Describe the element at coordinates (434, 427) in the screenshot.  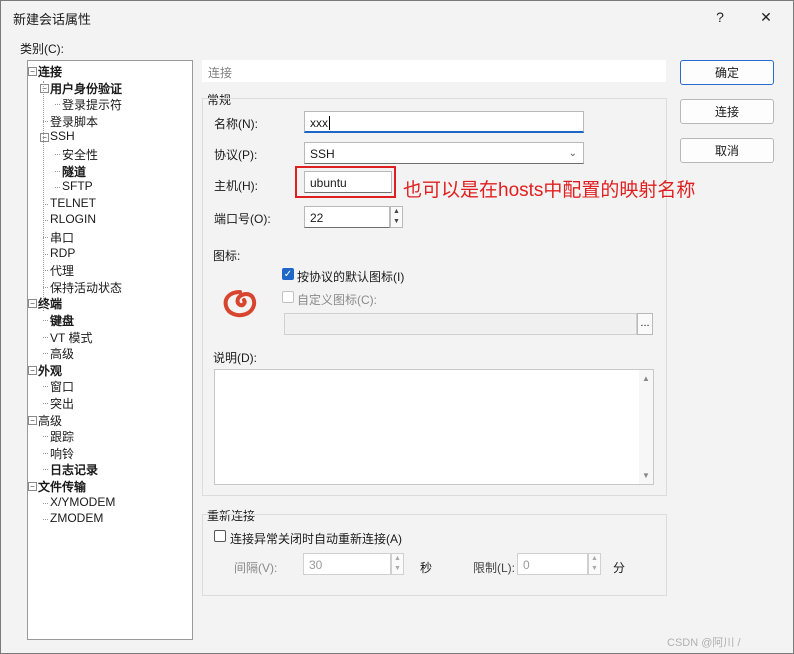
I see `description-textarea: ▲ ▼` at that location.